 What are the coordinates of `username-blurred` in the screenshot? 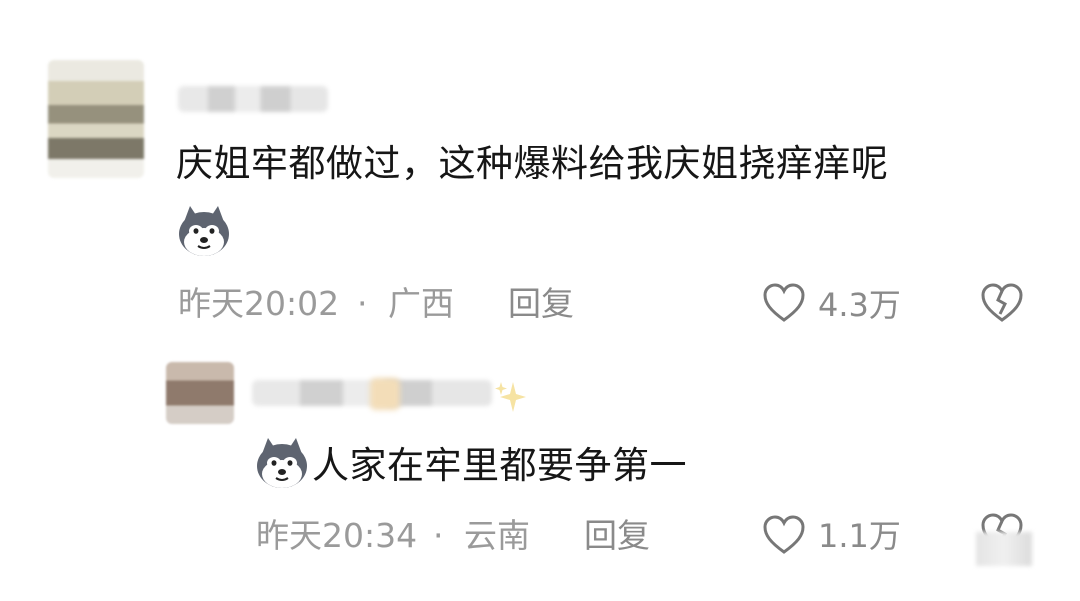 It's located at (253, 99).